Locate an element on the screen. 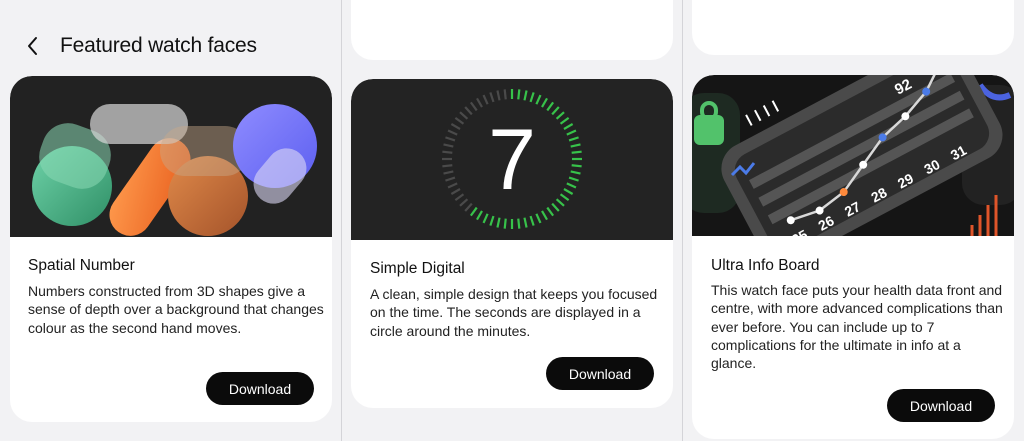 This screenshot has height=441, width=1024. spatial-number-image is located at coordinates (174, 170).